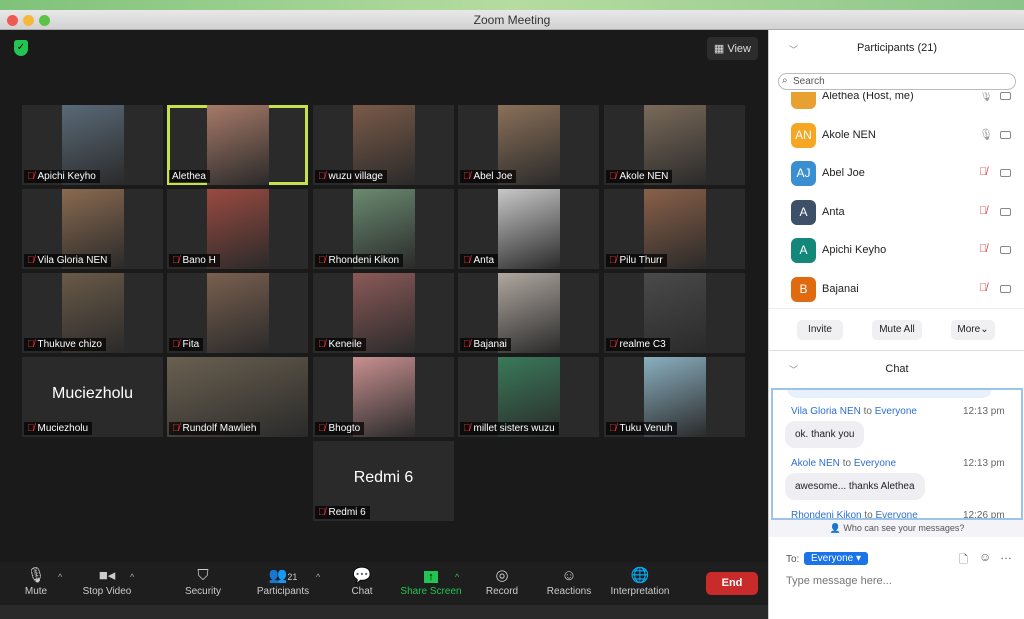 The image size is (1024, 619). Describe the element at coordinates (969, 329) in the screenshot. I see `more-label: More` at that location.